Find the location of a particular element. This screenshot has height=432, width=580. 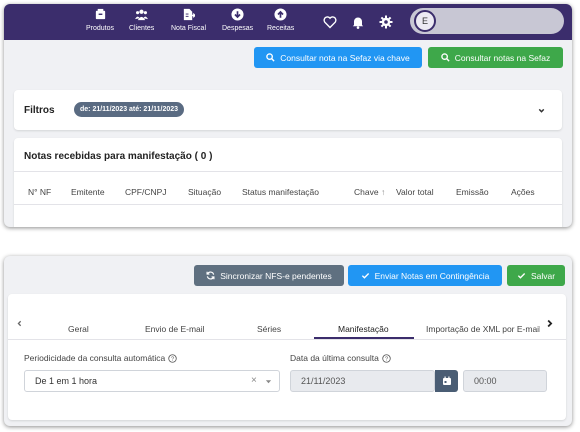

chevron-down-icon is located at coordinates (541, 110).